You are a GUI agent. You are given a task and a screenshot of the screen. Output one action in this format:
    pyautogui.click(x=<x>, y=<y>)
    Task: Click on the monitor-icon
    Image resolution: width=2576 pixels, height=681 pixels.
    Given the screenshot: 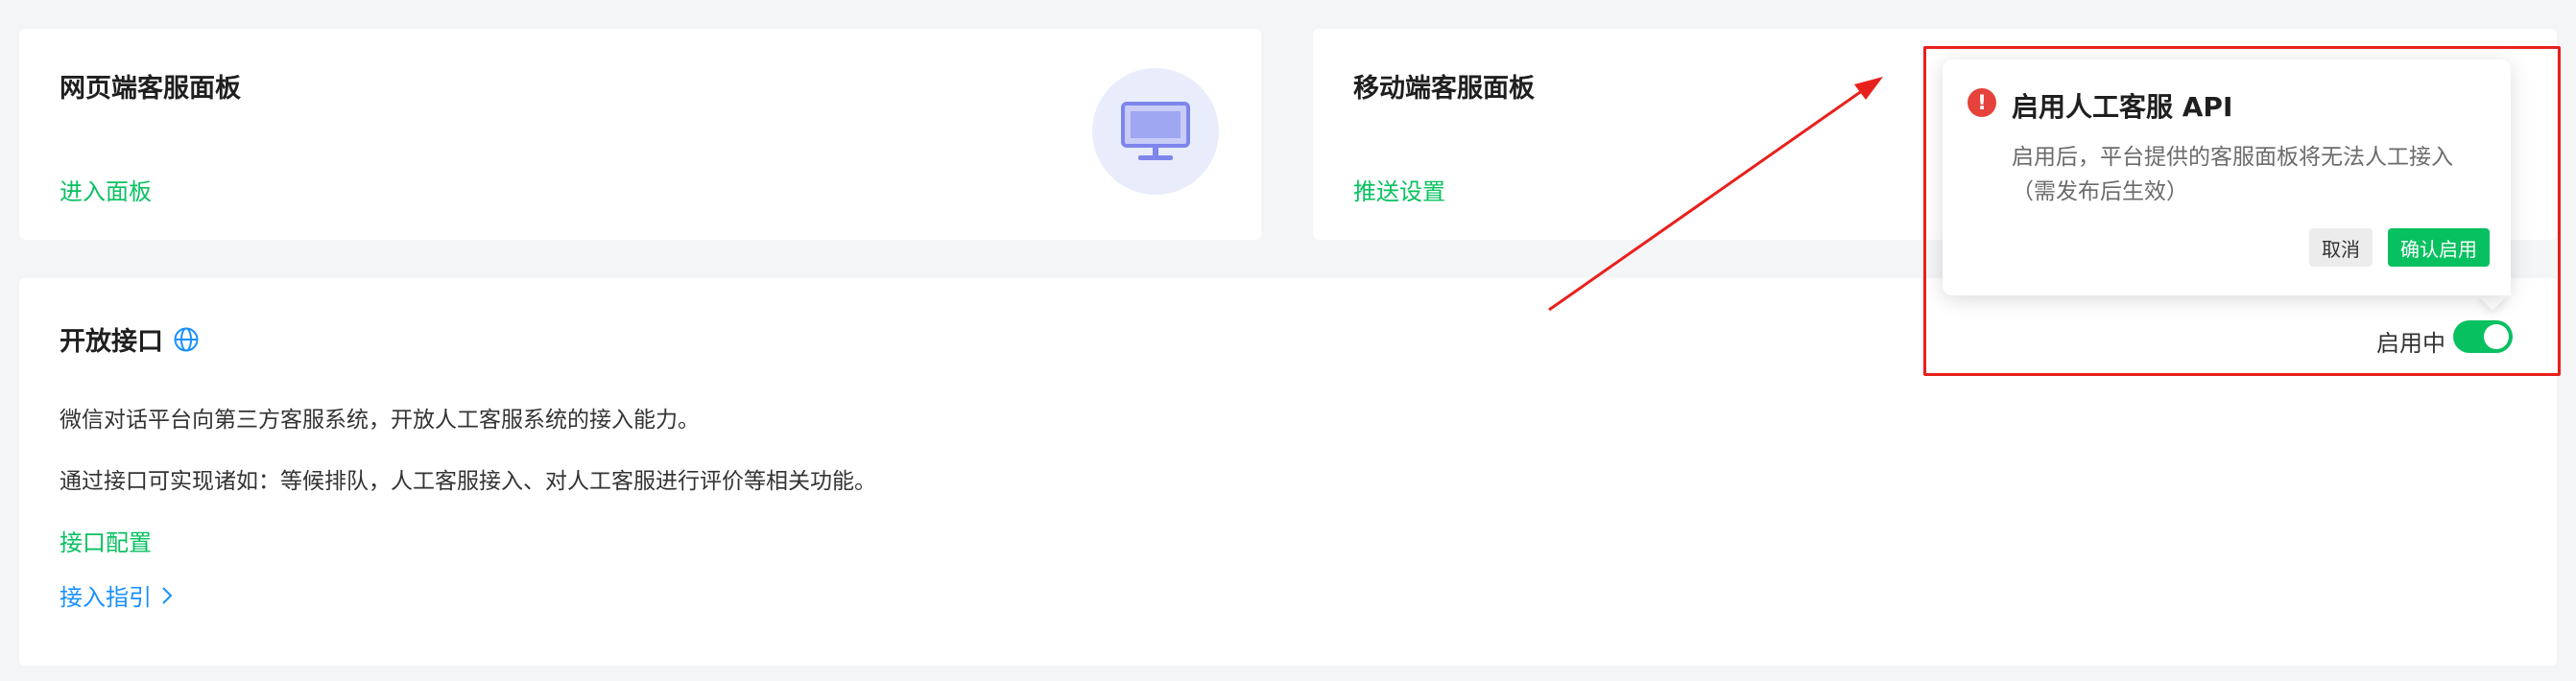 What is the action you would take?
    pyautogui.click(x=1155, y=131)
    